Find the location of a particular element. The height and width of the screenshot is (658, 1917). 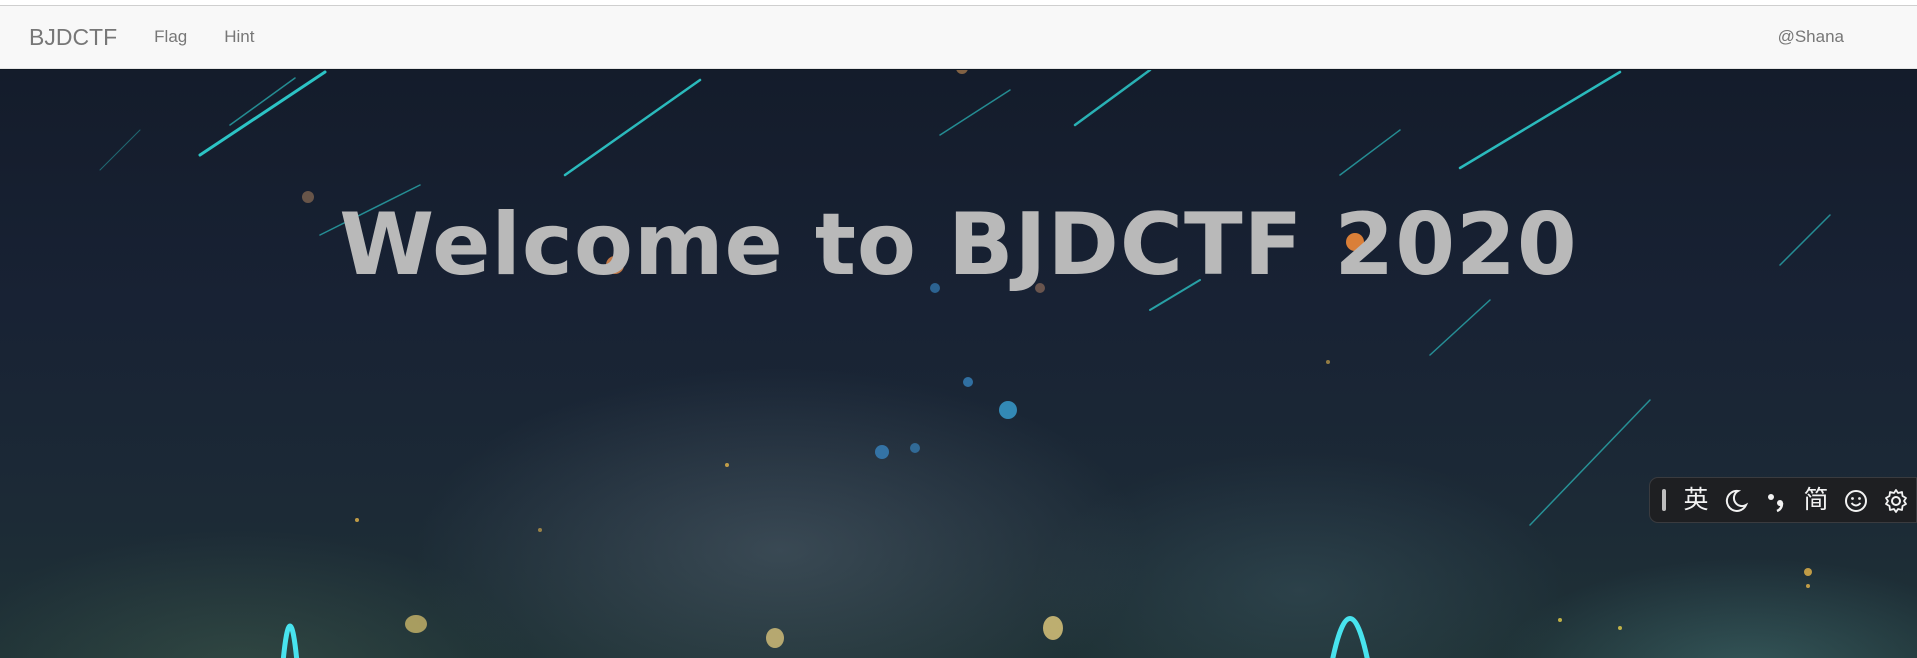

emoji-icon is located at coordinates (1856, 500).